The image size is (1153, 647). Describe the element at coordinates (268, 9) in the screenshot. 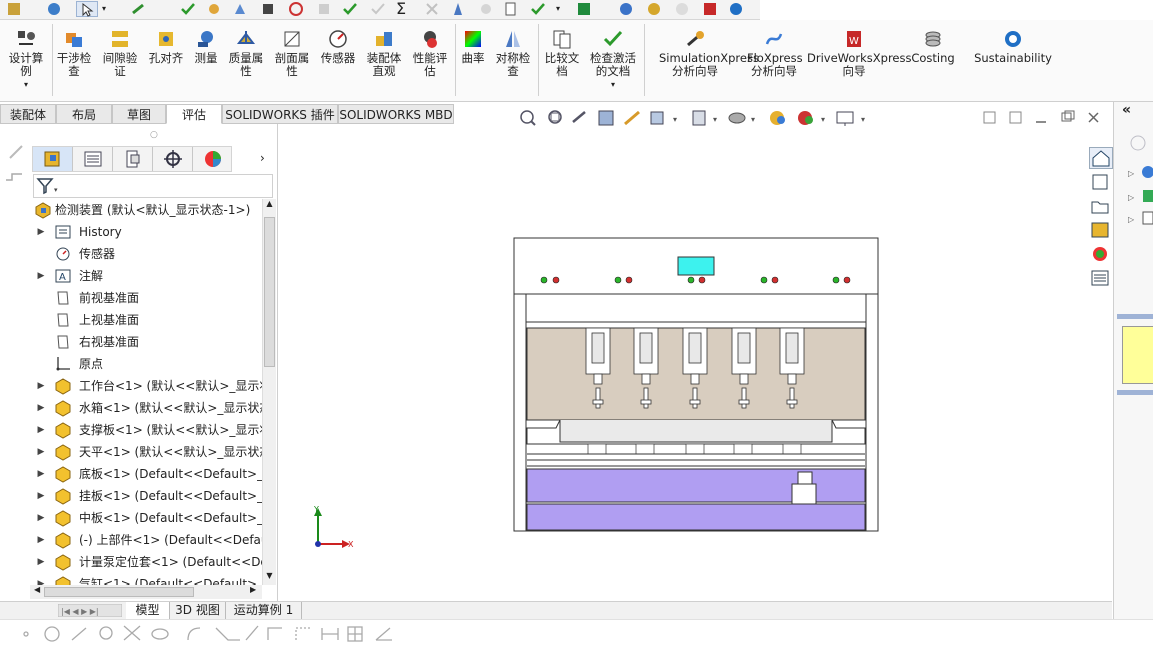

I see `section-tb-icon` at that location.